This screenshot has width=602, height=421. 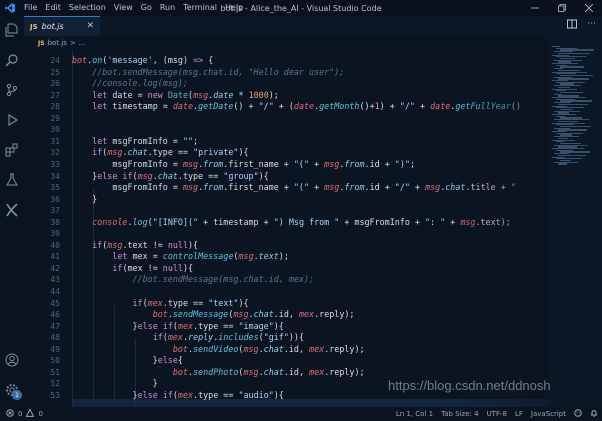 What do you see at coordinates (12, 360) in the screenshot?
I see `account-icon` at bounding box center [12, 360].